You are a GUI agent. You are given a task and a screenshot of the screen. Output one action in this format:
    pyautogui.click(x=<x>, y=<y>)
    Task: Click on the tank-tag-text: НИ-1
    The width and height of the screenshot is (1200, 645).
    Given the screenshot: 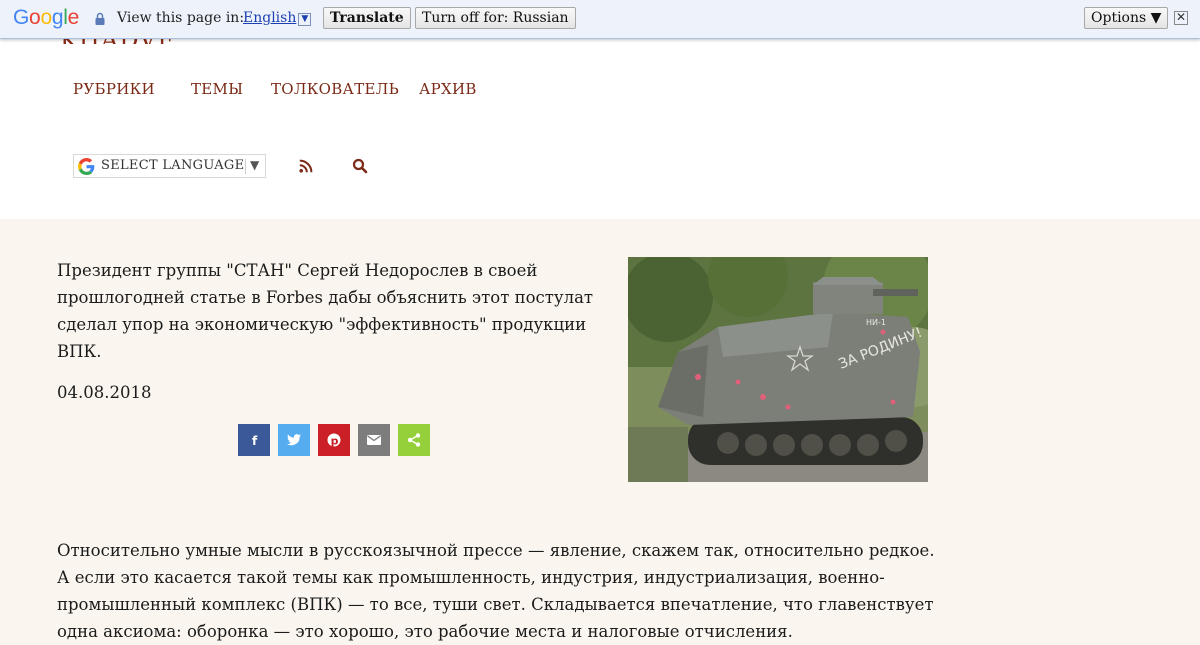 What is the action you would take?
    pyautogui.click(x=876, y=322)
    